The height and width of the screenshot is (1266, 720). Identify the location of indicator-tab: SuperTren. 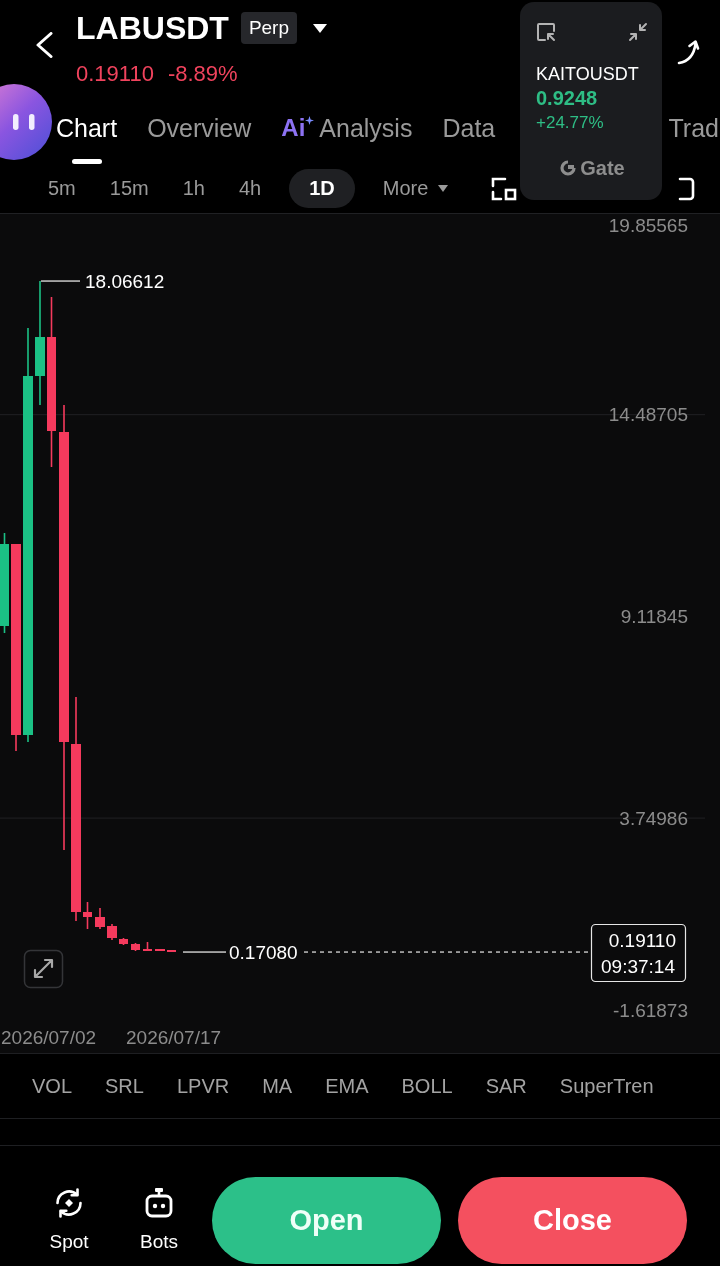
(606, 1086).